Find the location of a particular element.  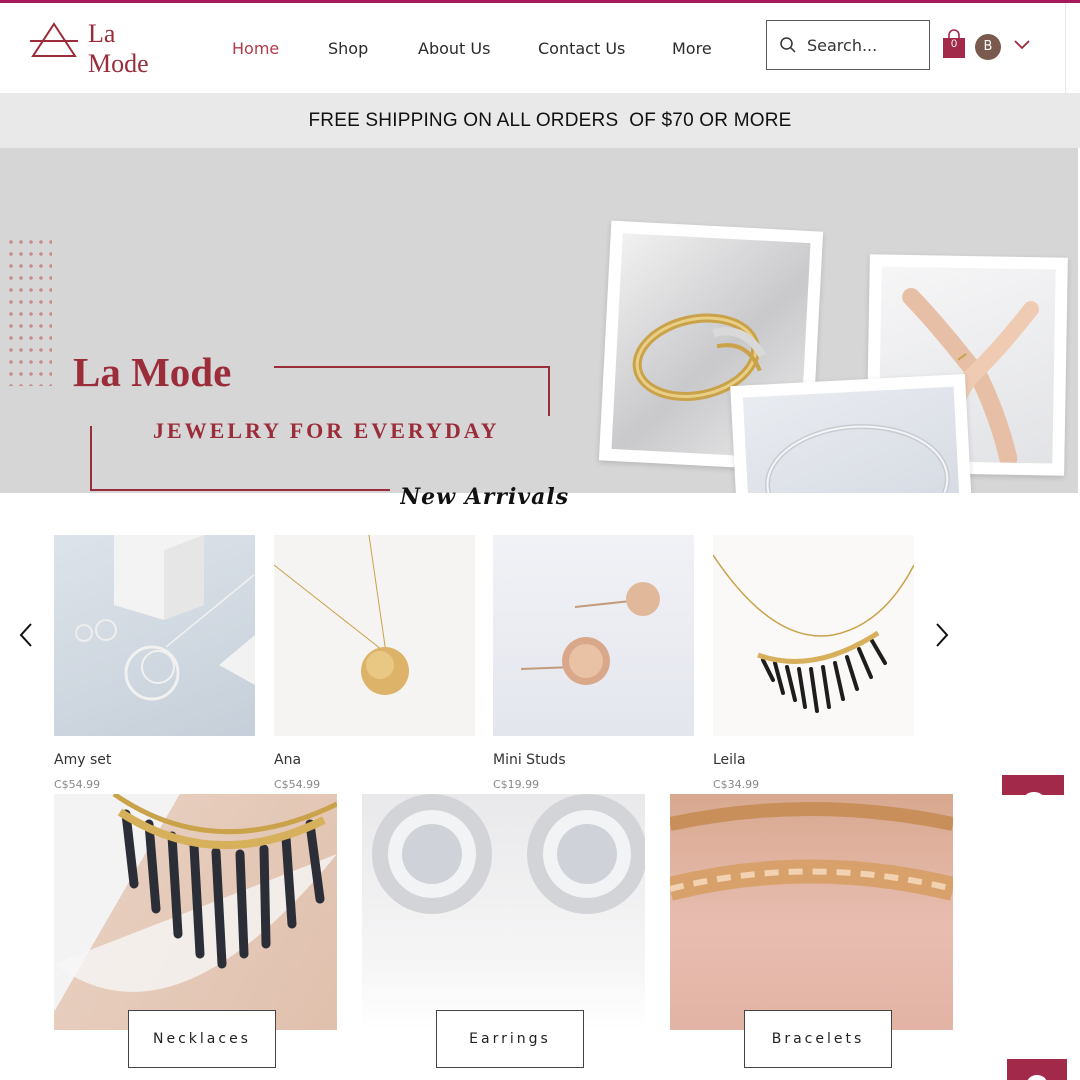

nav-contact-us: Contact Us is located at coordinates (581, 48).